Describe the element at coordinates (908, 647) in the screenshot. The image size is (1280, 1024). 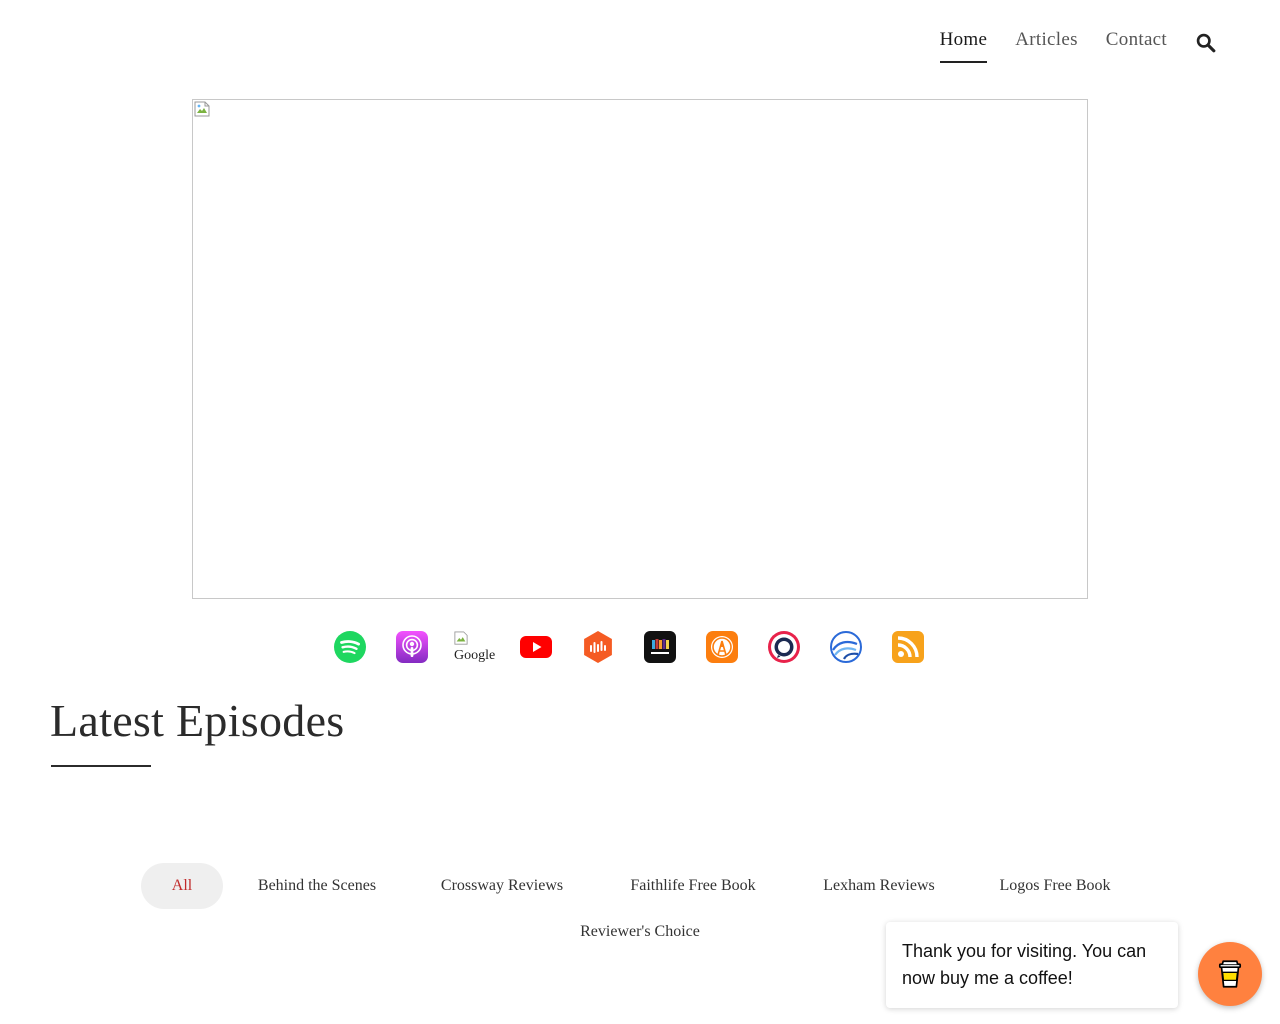
I see `rss-icon` at that location.